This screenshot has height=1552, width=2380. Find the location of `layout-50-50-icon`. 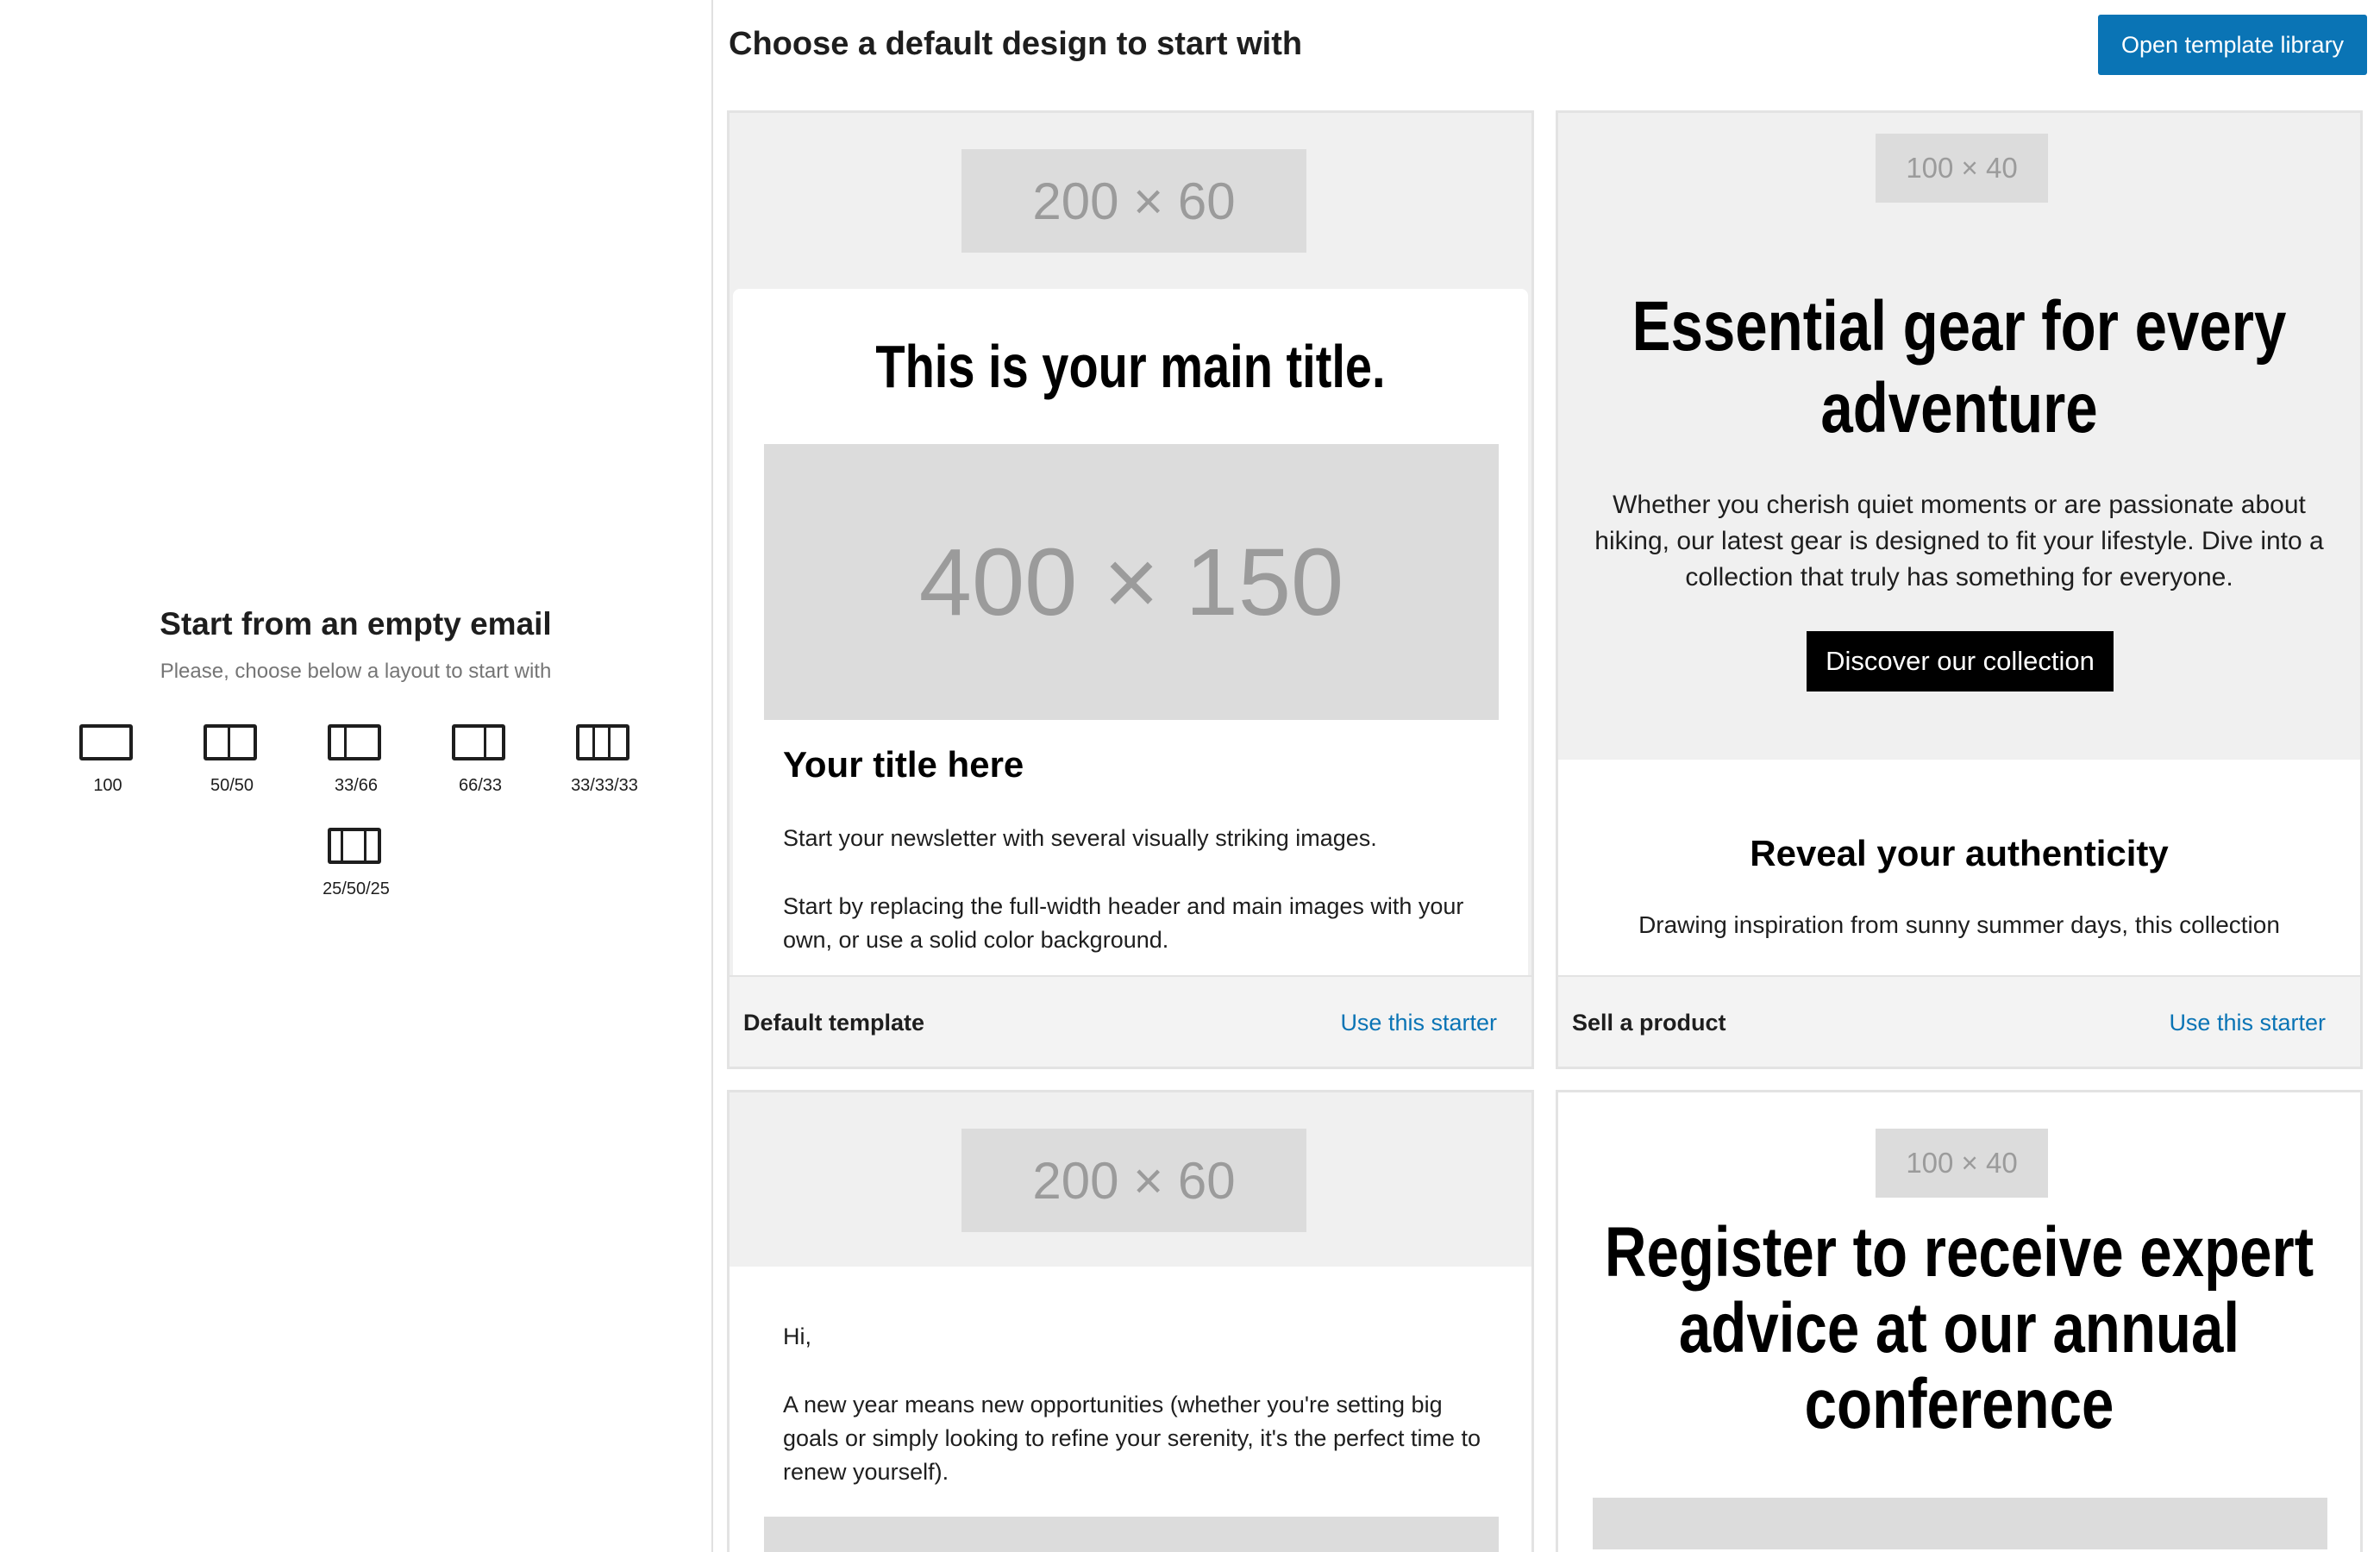

layout-50-50-icon is located at coordinates (231, 742).